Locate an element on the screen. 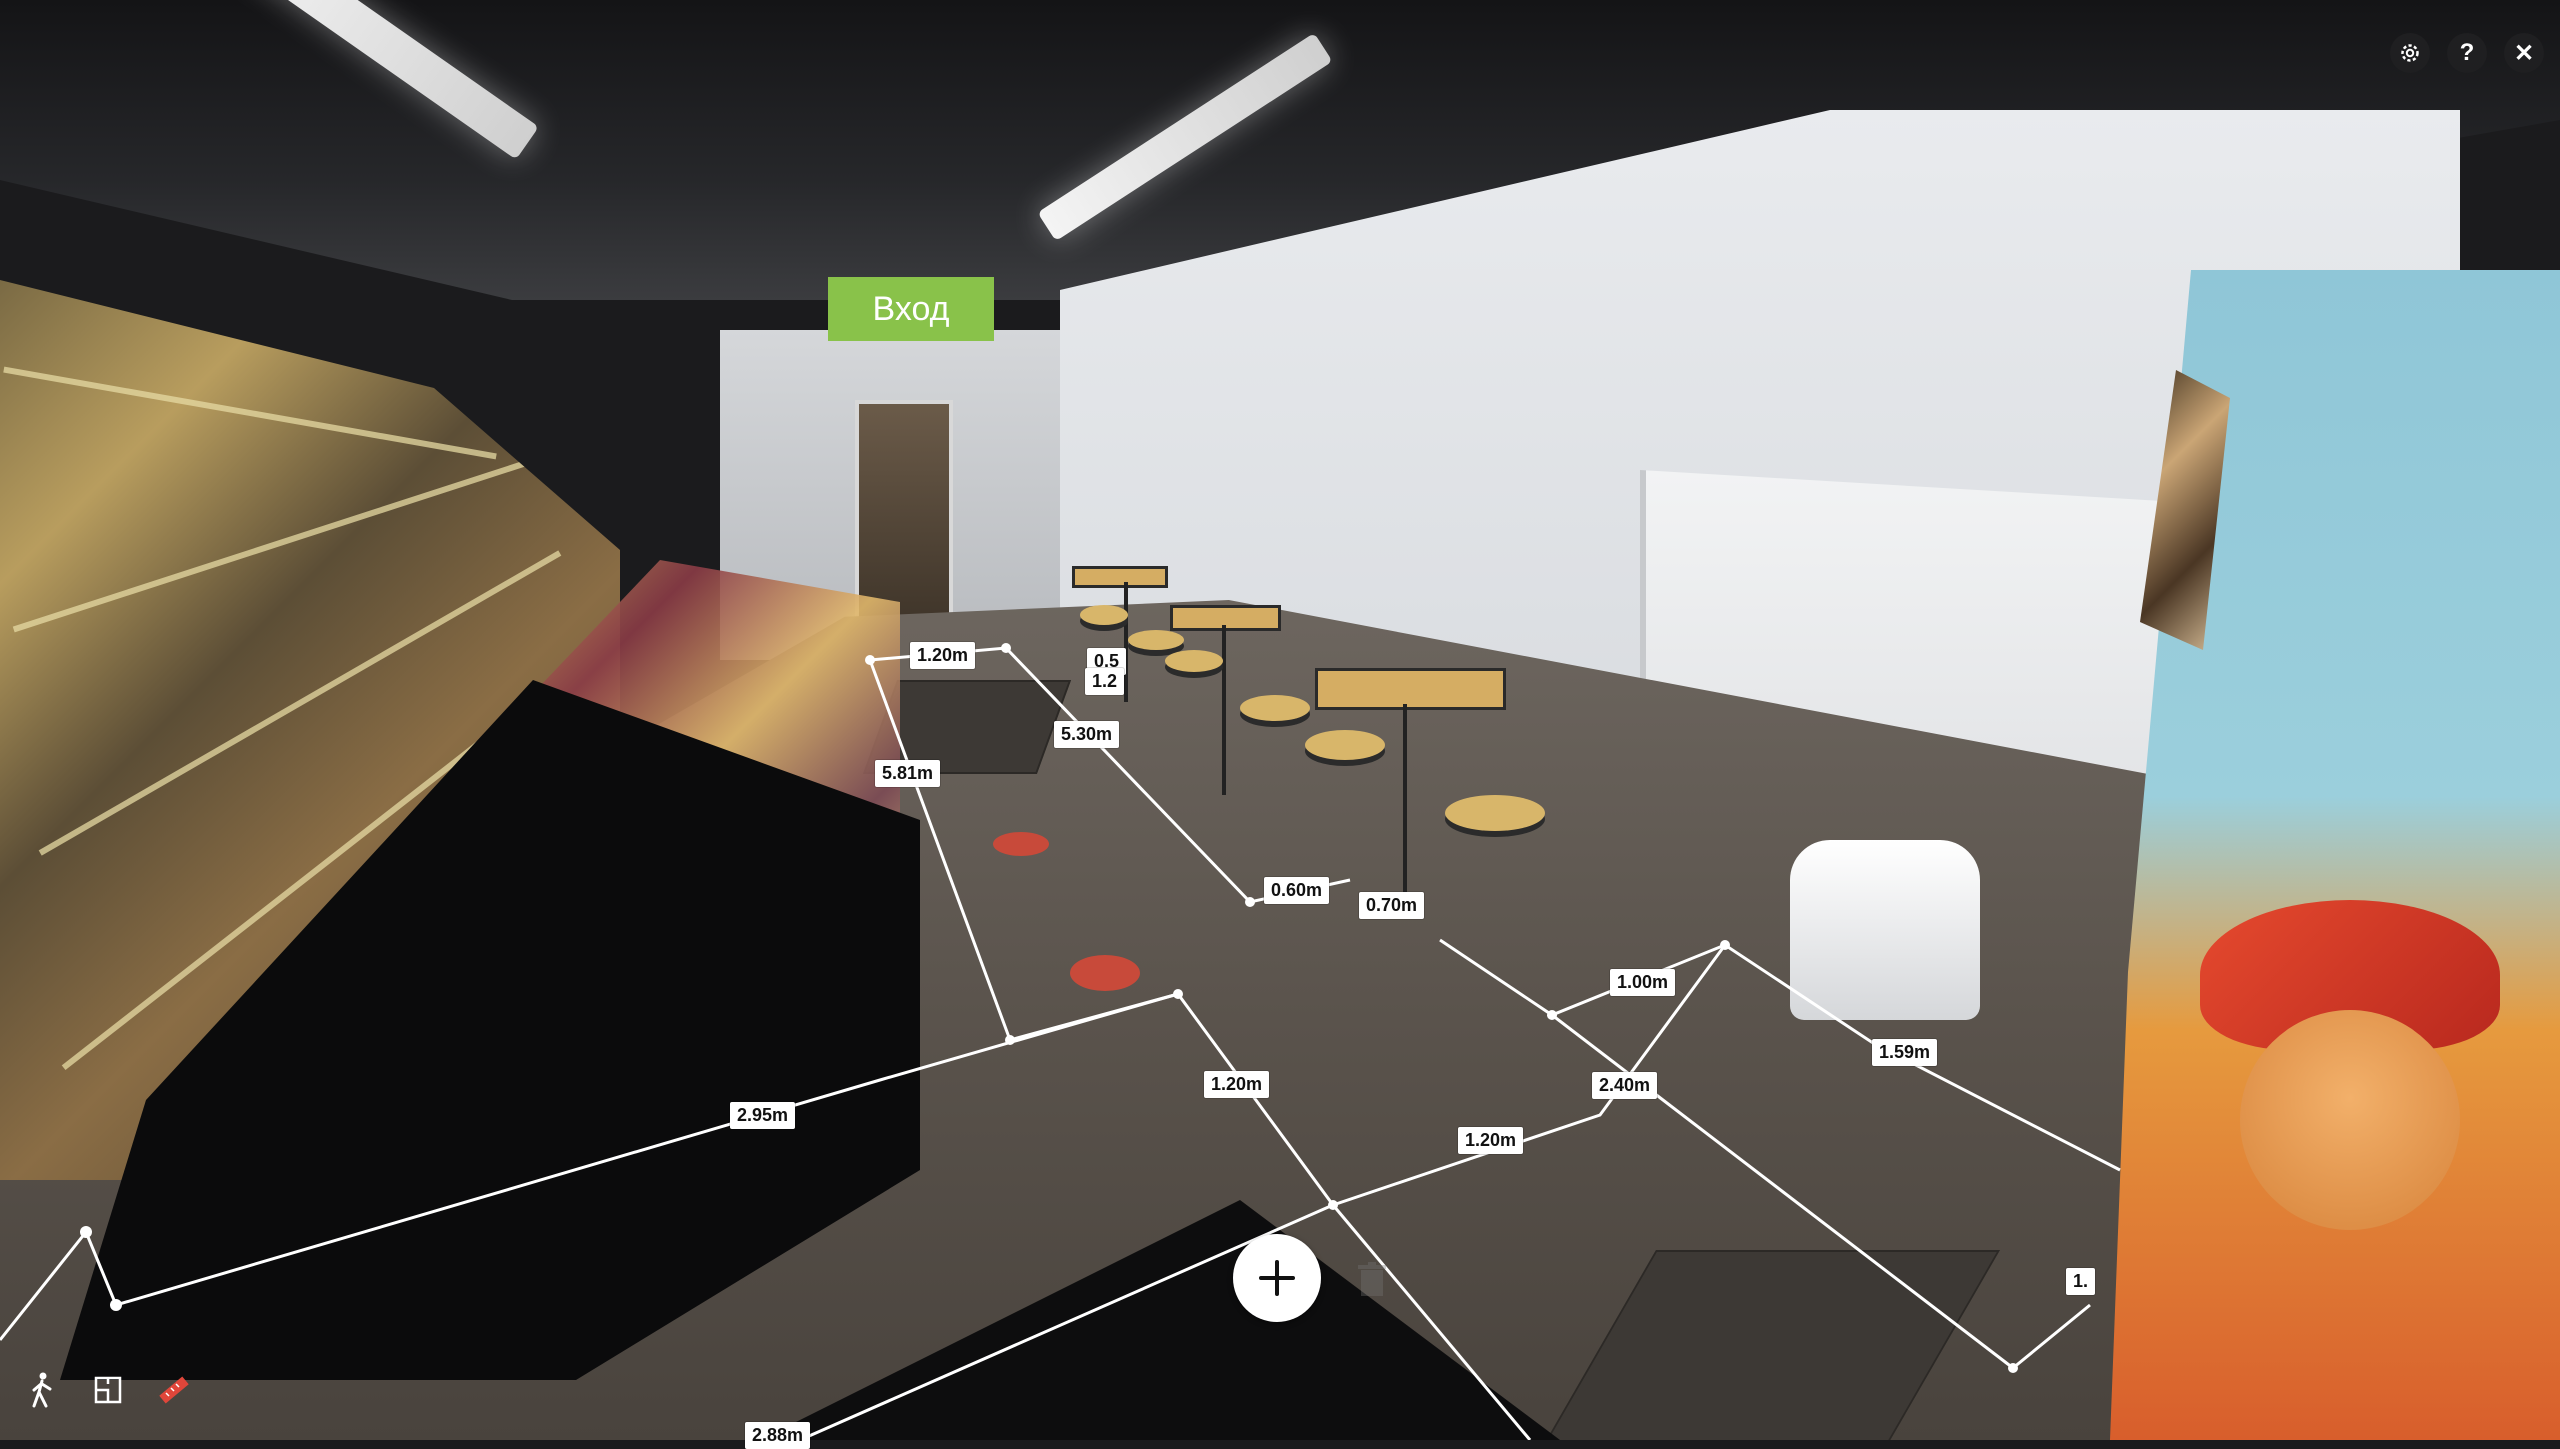  view-mode-toolbar is located at coordinates (108, 1390).